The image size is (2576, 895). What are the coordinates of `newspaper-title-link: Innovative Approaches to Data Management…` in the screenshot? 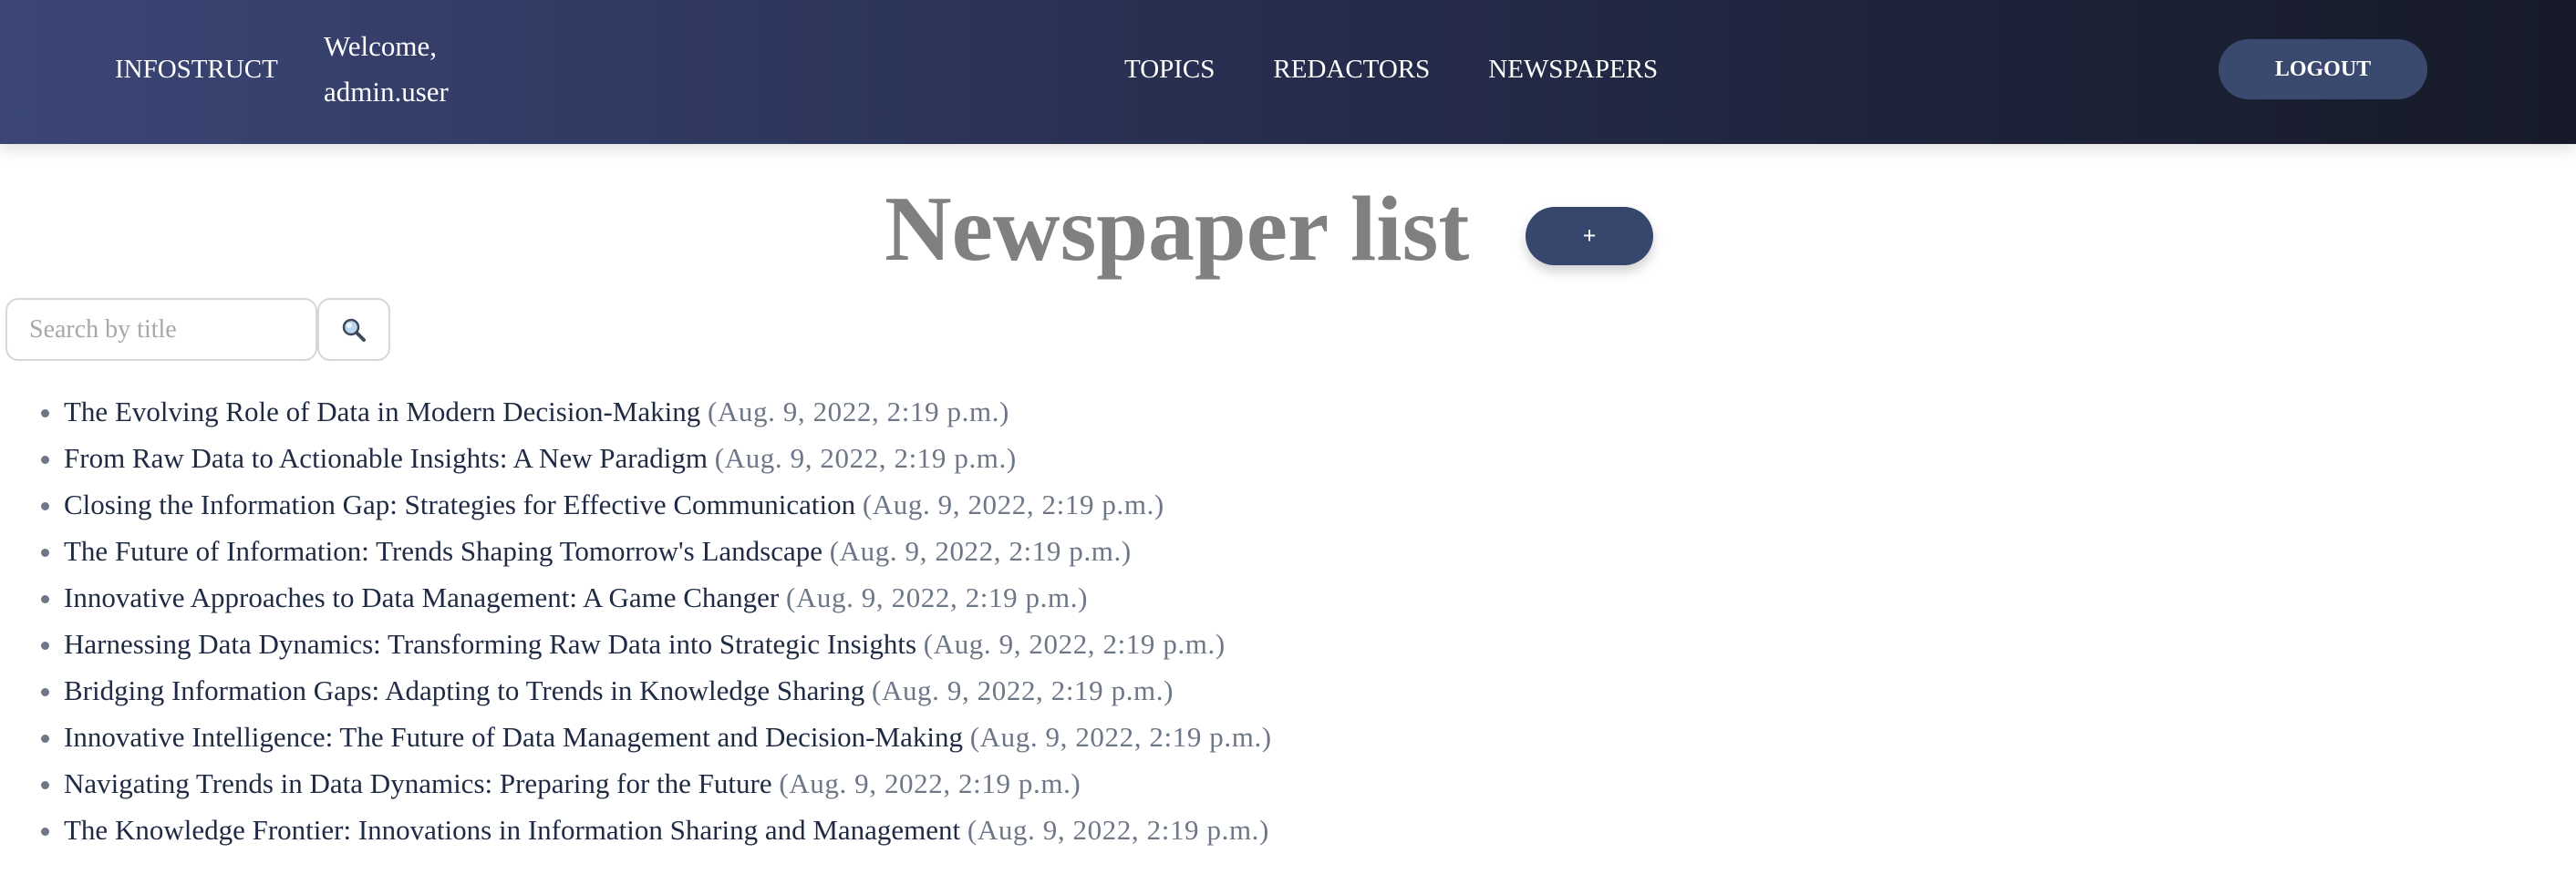 It's located at (421, 597).